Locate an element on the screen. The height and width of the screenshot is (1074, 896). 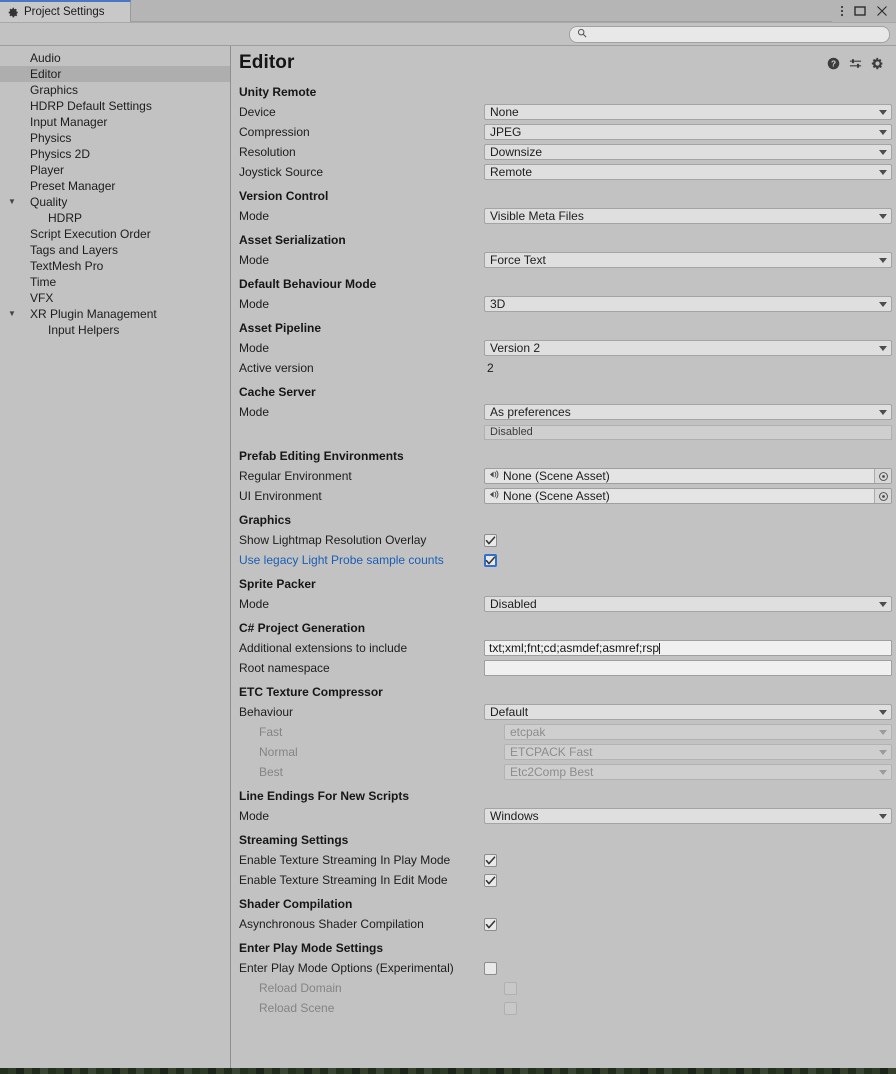
dropdown-mode: As preferences is located at coordinates (688, 412).